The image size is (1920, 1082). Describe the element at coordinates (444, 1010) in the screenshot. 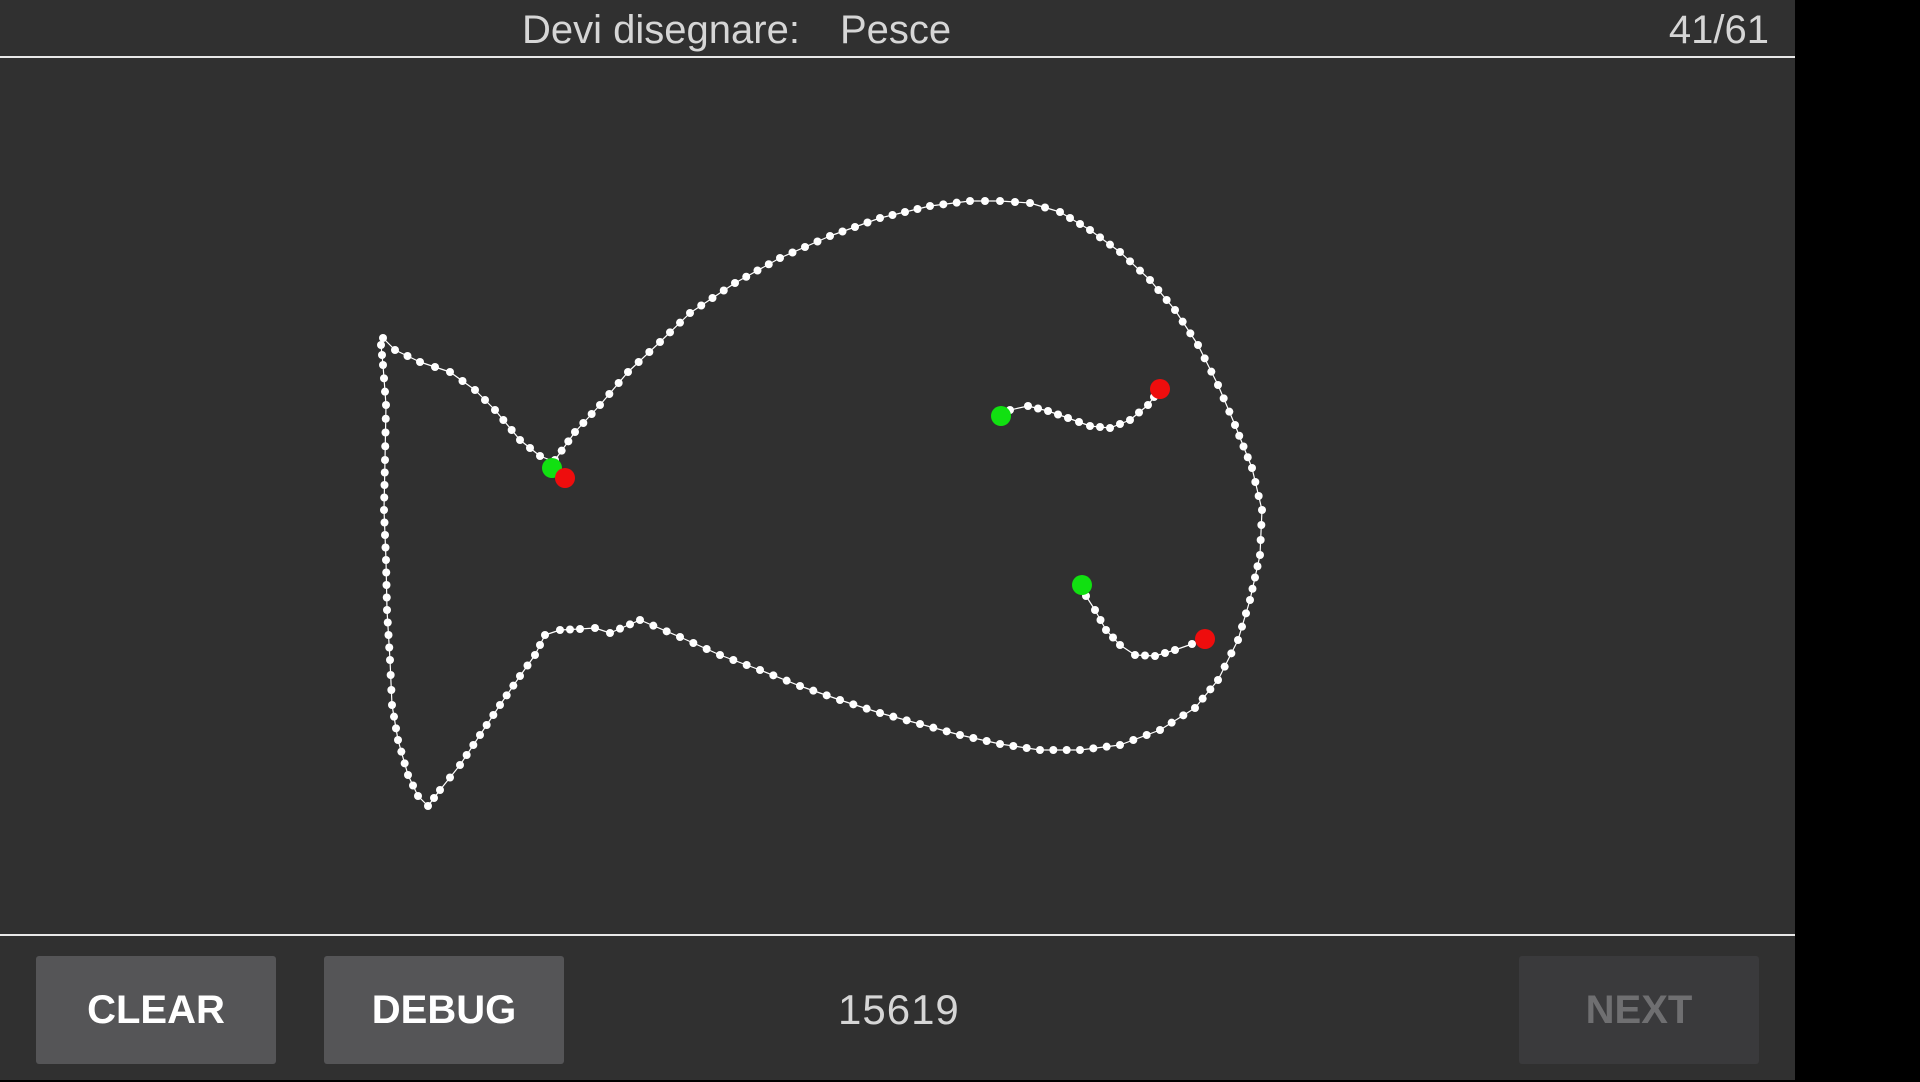

I see `debug-button: DEBUG` at that location.